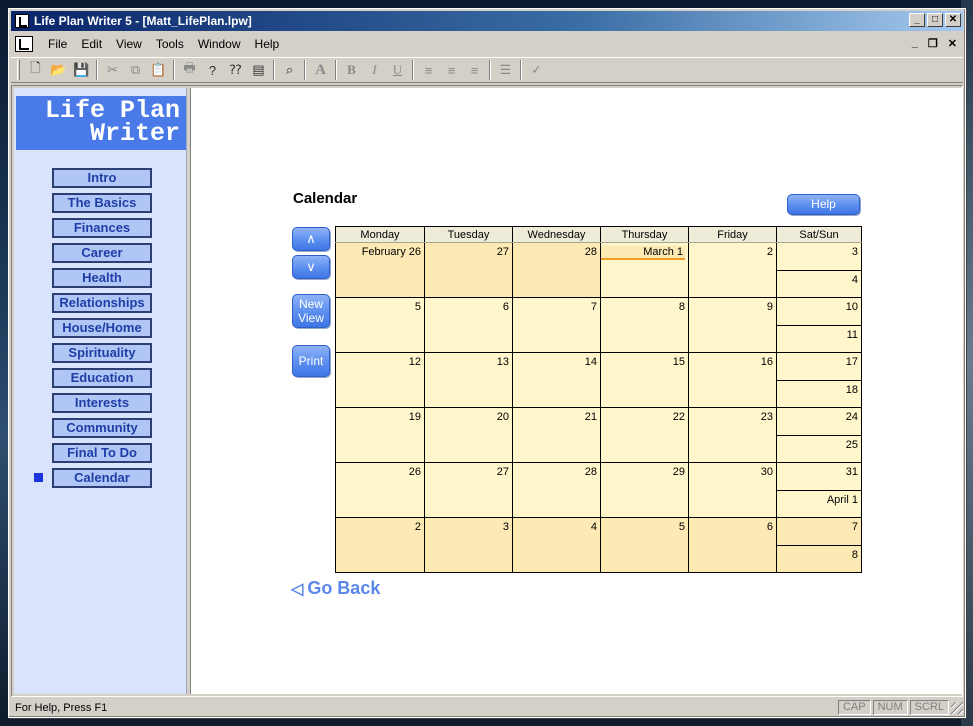 This screenshot has height=726, width=973. I want to click on help-icon: ?, so click(212, 70).